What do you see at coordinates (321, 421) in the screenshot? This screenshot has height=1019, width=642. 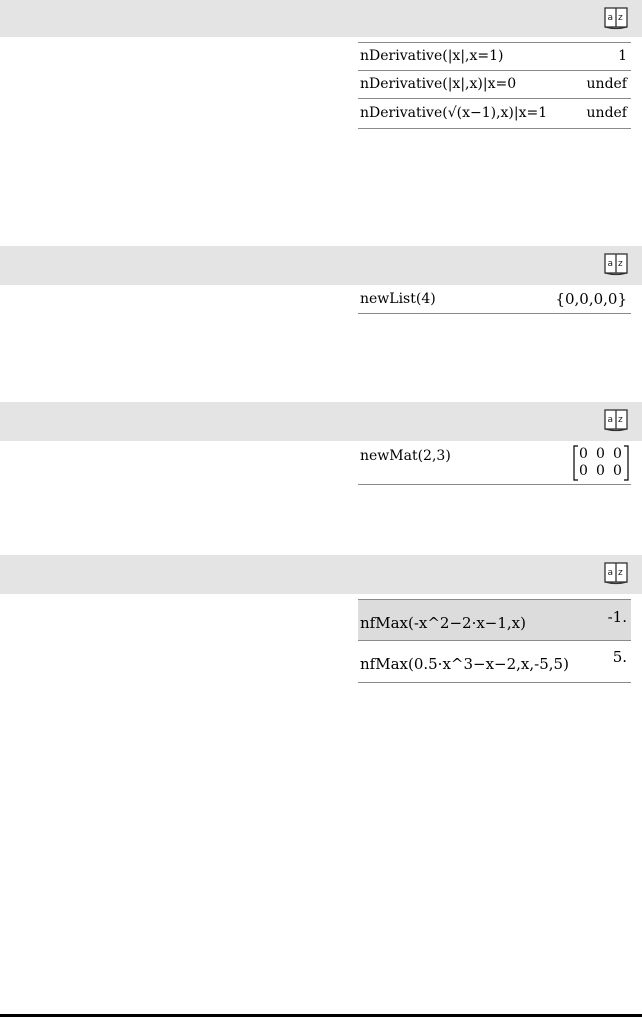 I see `section-header-bar-3: a z` at bounding box center [321, 421].